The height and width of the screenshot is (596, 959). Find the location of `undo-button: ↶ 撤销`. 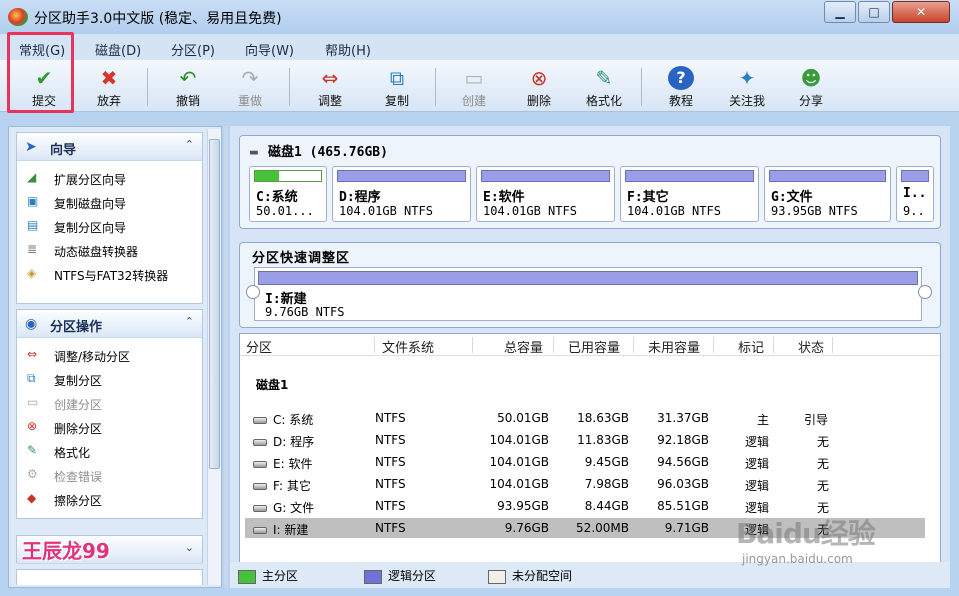

undo-button: ↶ 撤销 is located at coordinates (188, 87).